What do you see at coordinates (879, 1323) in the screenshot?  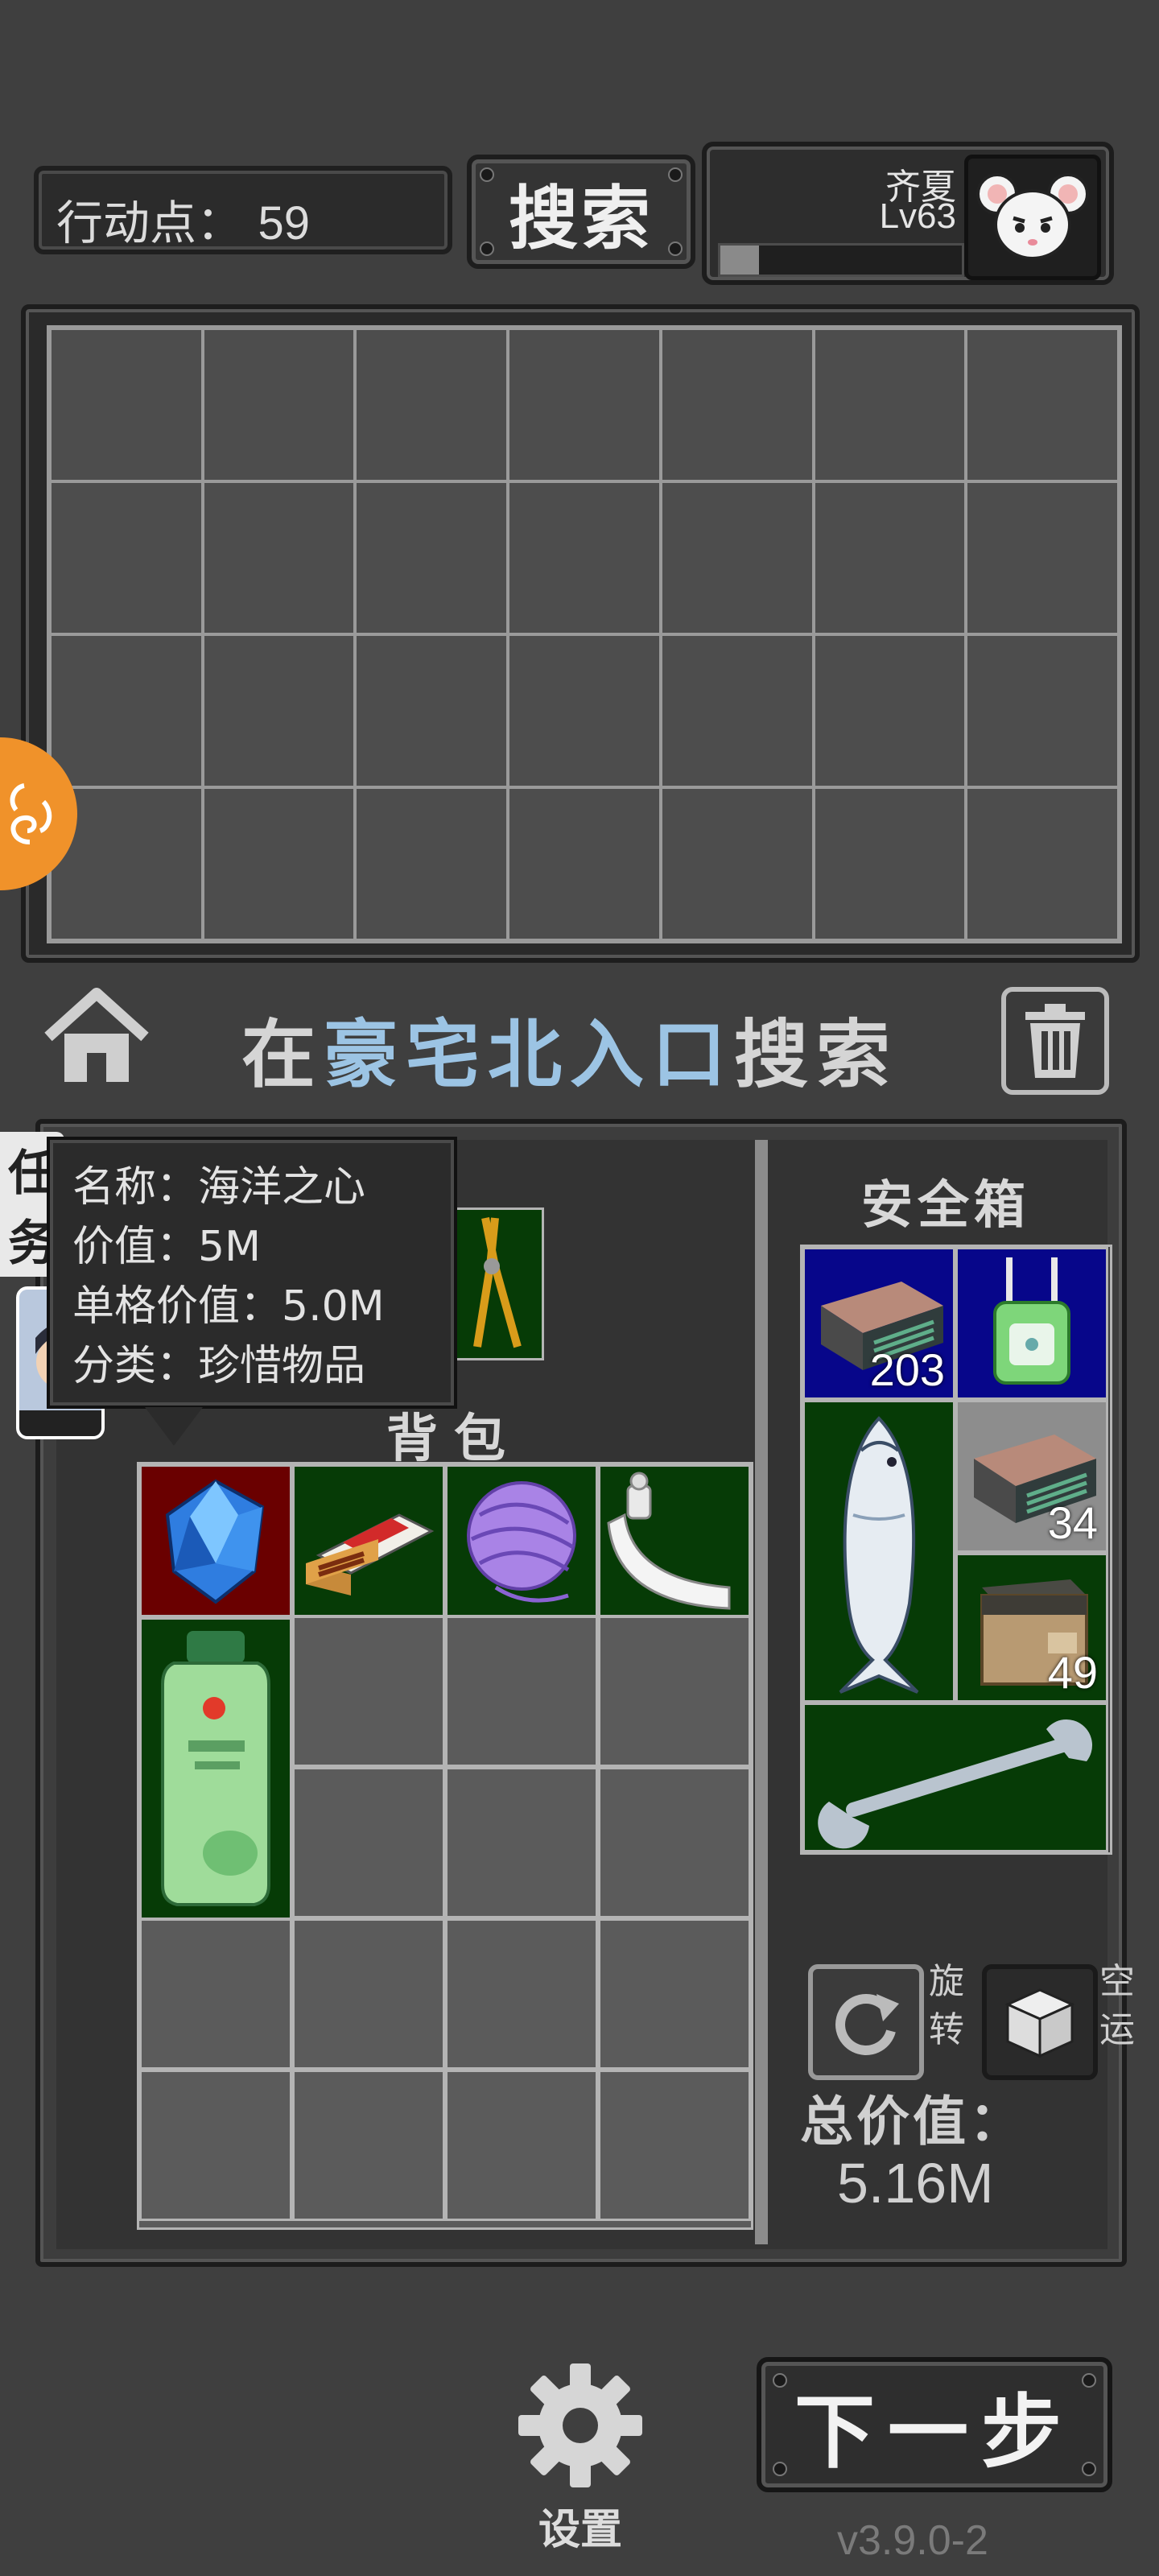 I see `safe-item: 203` at bounding box center [879, 1323].